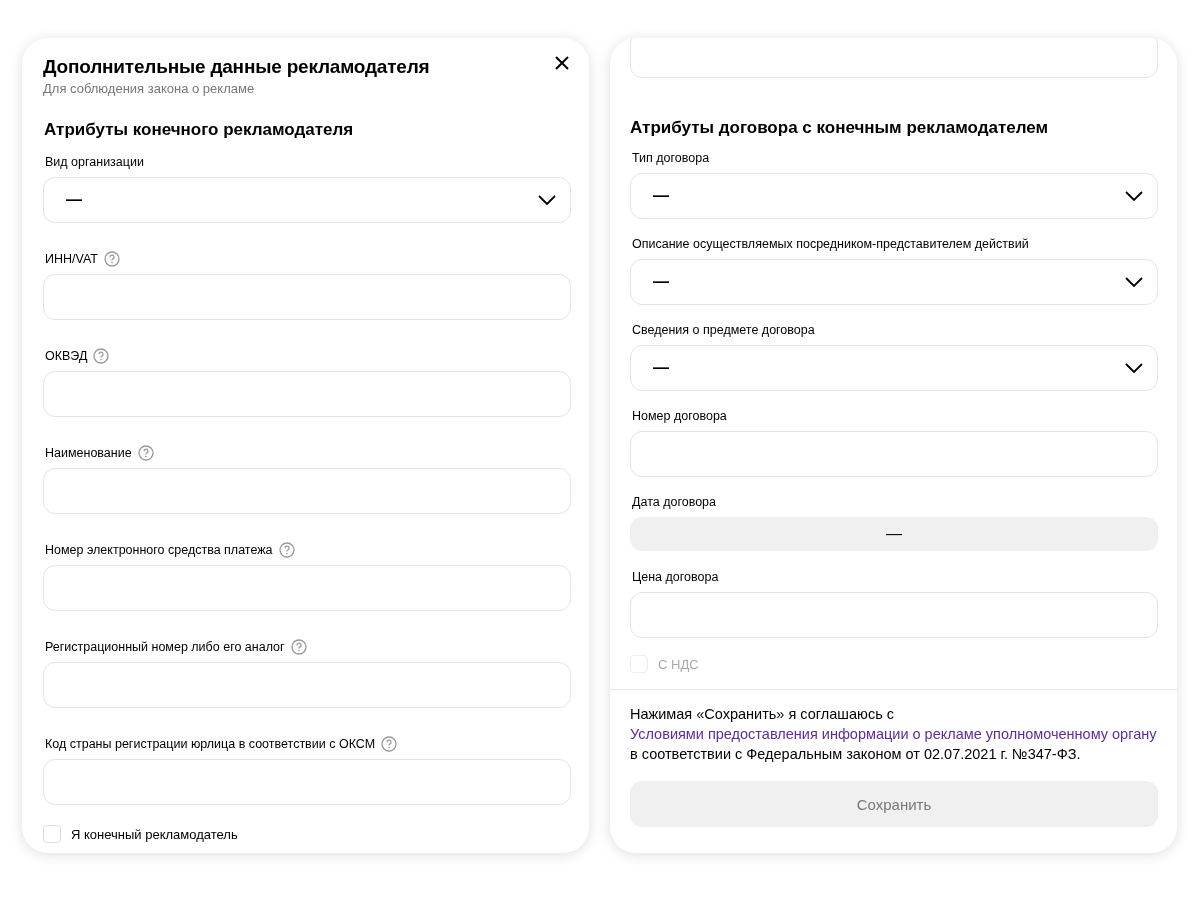 The width and height of the screenshot is (1200, 900). What do you see at coordinates (88, 453) in the screenshot?
I see `field-label: Наименование` at bounding box center [88, 453].